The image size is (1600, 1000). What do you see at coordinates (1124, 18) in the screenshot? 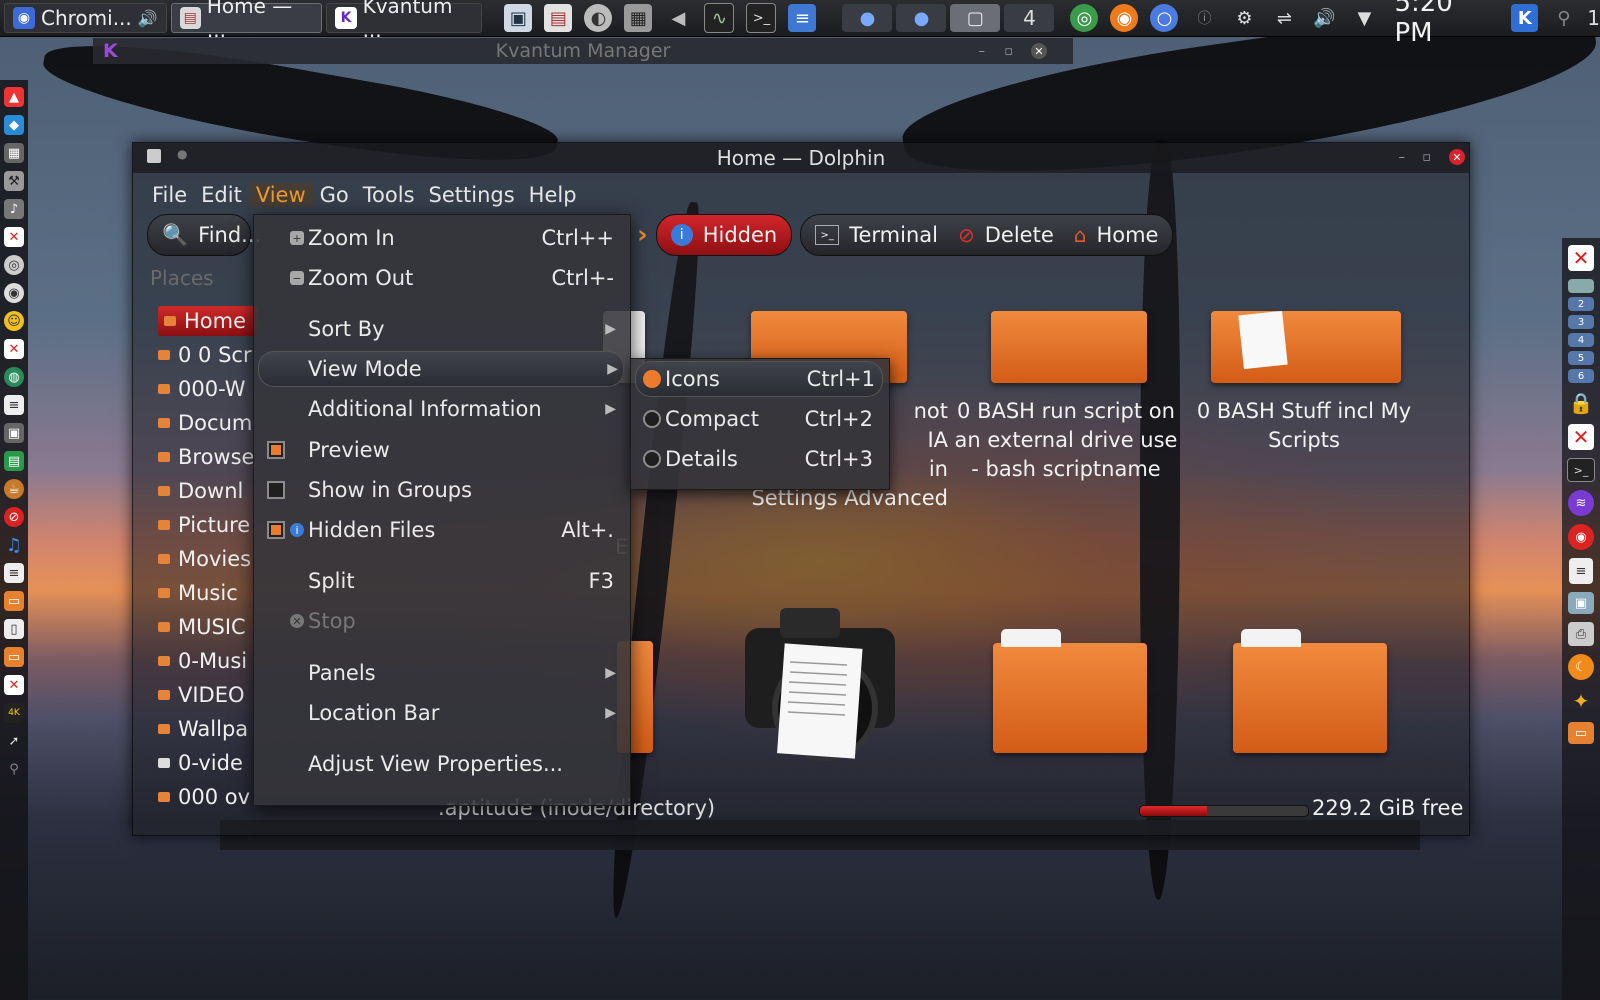
I see `firefox-icon: ◉` at bounding box center [1124, 18].